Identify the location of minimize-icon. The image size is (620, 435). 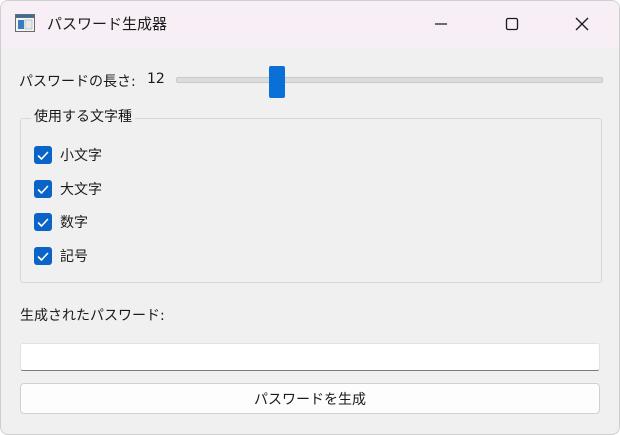
(441, 24).